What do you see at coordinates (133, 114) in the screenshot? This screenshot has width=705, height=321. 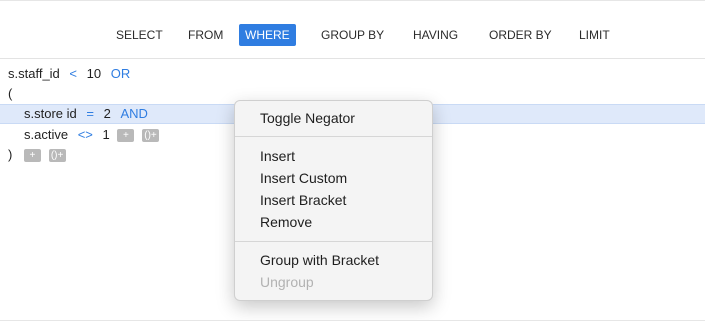 I see `logical-connector: AND` at bounding box center [133, 114].